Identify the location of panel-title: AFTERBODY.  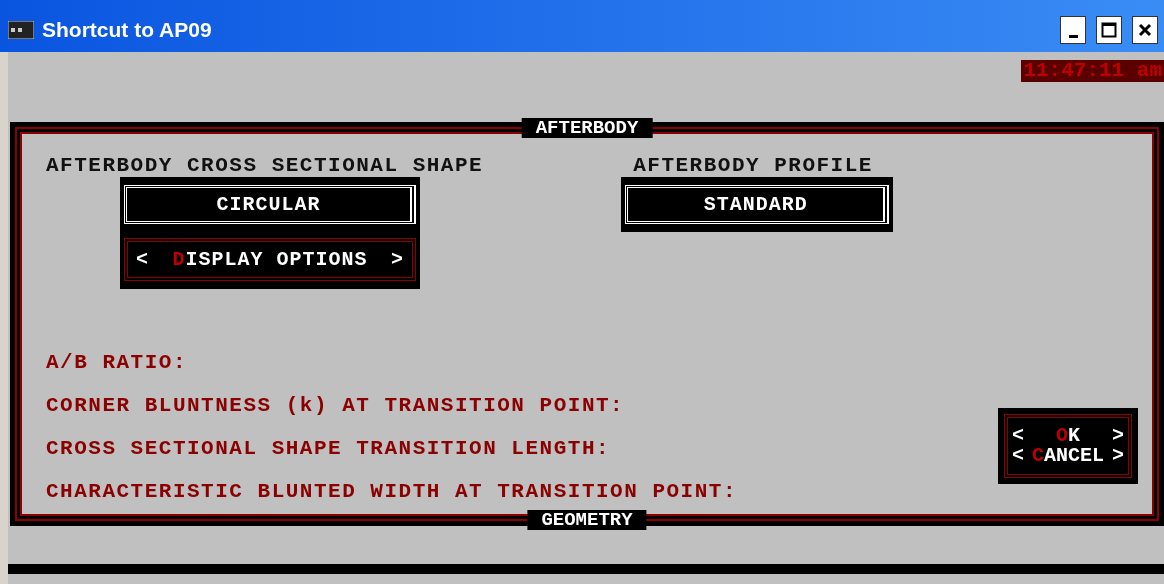
(587, 128).